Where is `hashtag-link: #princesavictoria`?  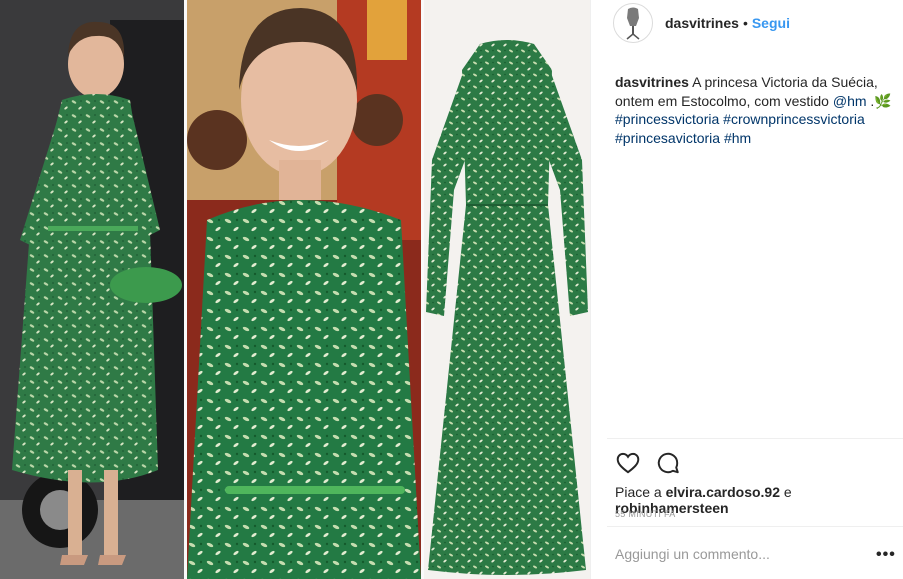
hashtag-link: #princesavictoria is located at coordinates (667, 138).